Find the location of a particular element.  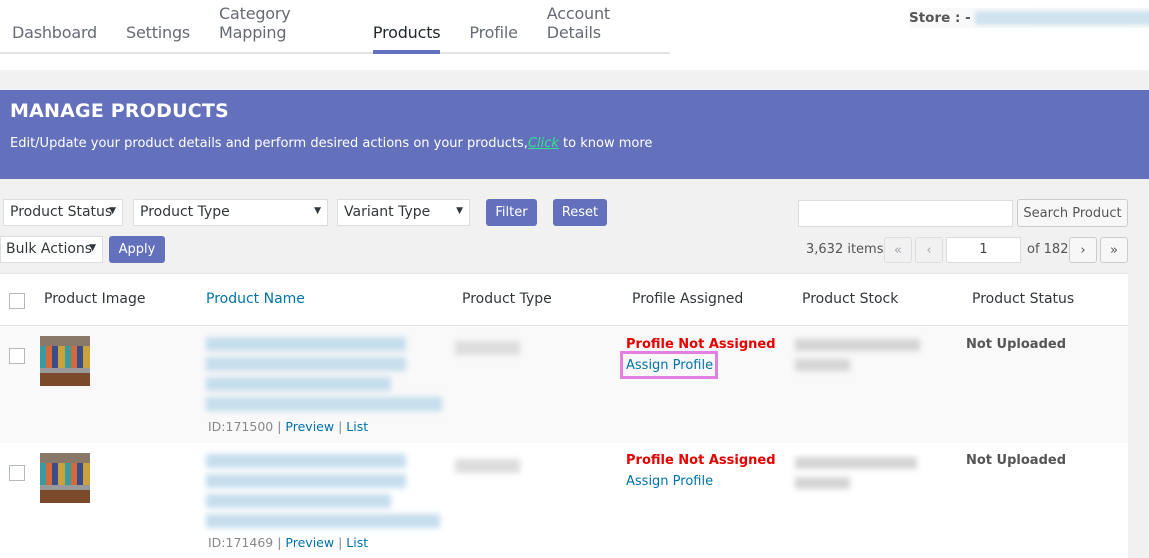

prev-page-button: ‹ is located at coordinates (929, 250).